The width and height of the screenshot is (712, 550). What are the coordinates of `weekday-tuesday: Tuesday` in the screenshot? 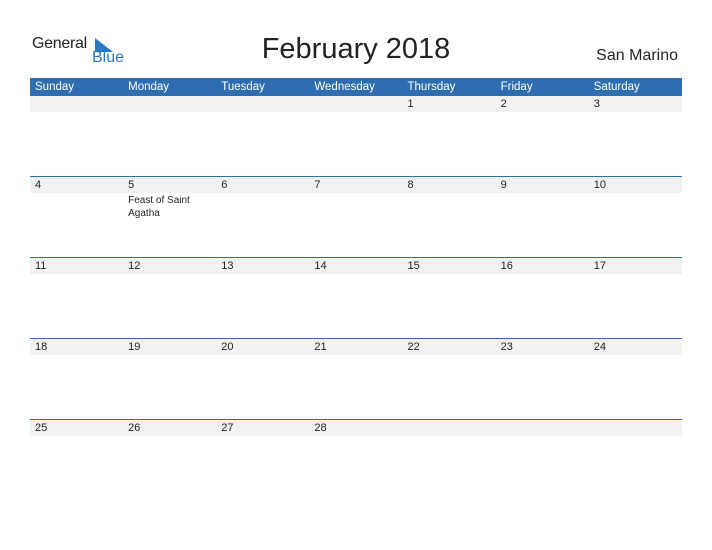 It's located at (243, 87).